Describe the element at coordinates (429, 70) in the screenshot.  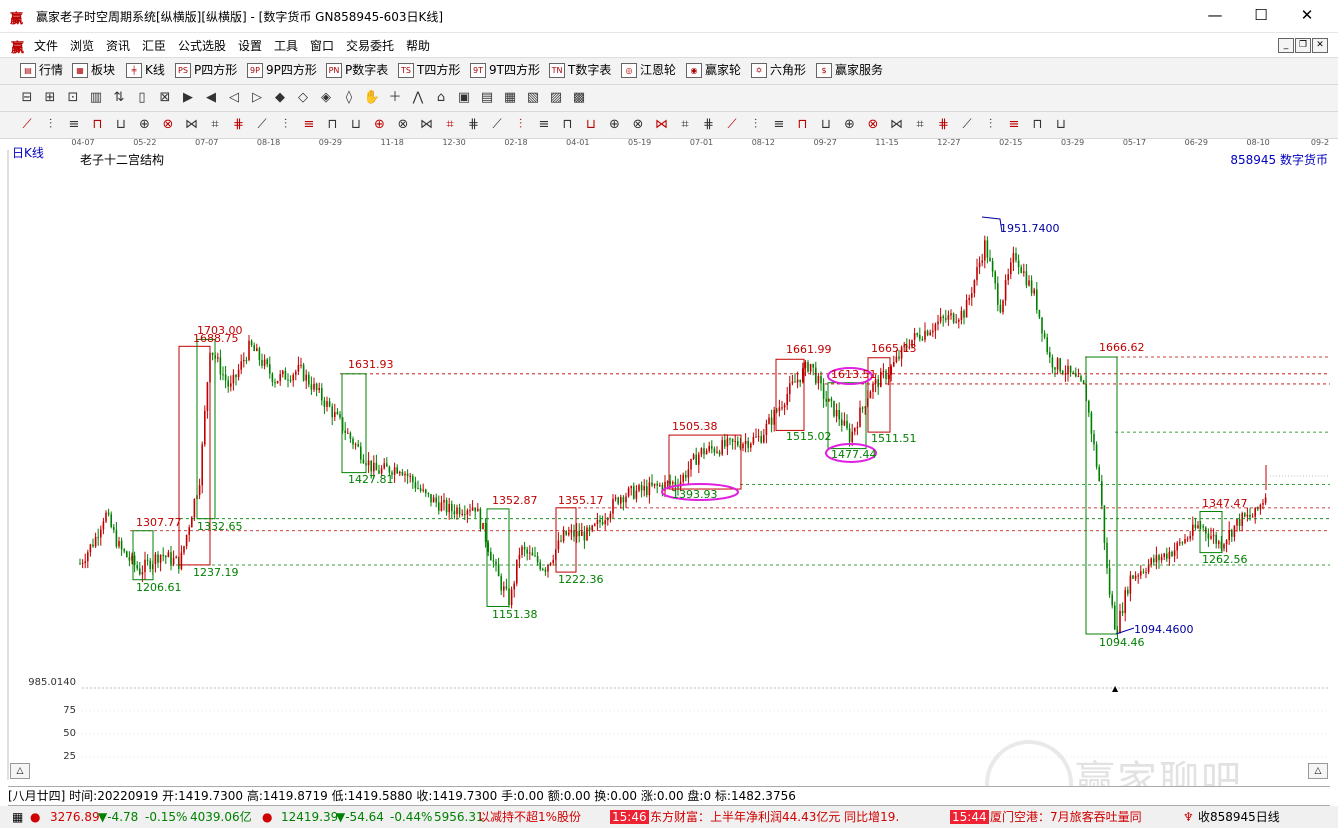
I see `tb-t-square: TS T四方形` at that location.